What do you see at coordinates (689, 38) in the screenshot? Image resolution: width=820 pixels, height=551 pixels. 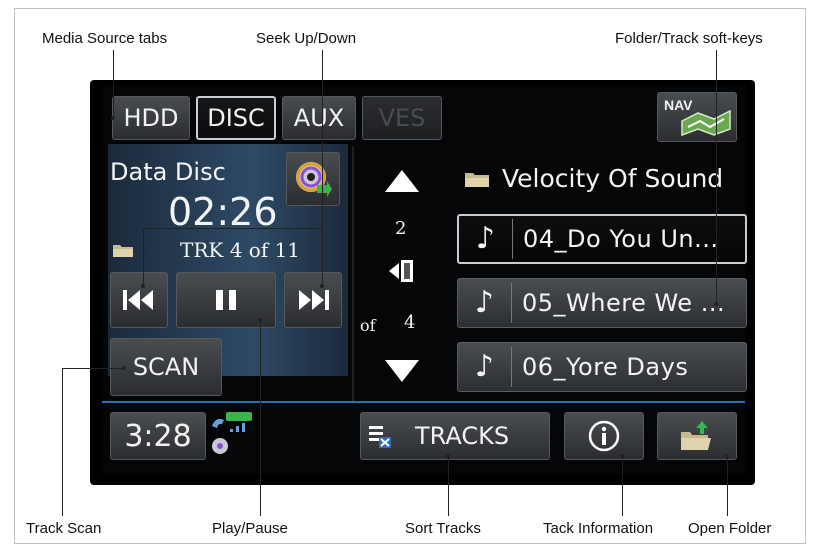 I see `callout-folder-track-softkeys: Folder/Track soft-keys` at bounding box center [689, 38].